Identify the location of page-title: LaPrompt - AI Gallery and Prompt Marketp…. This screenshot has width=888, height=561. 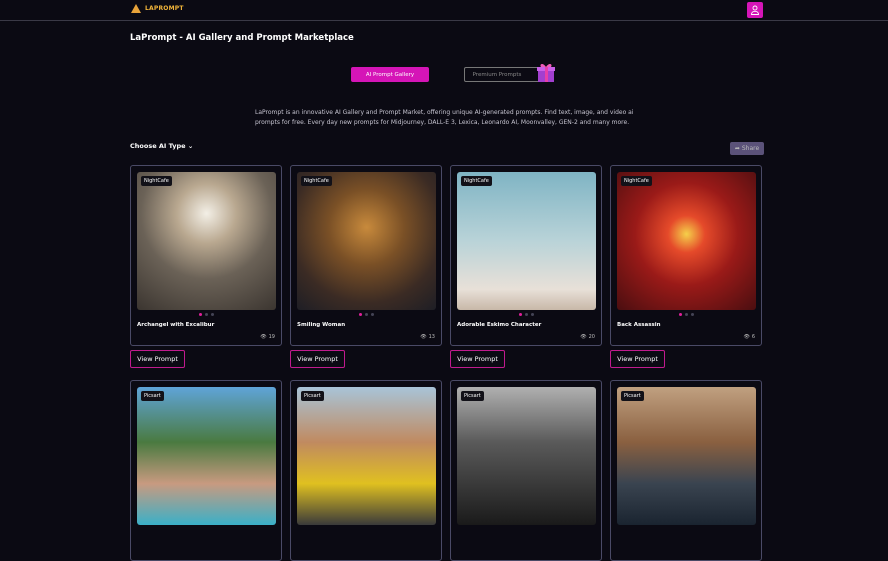
(242, 38).